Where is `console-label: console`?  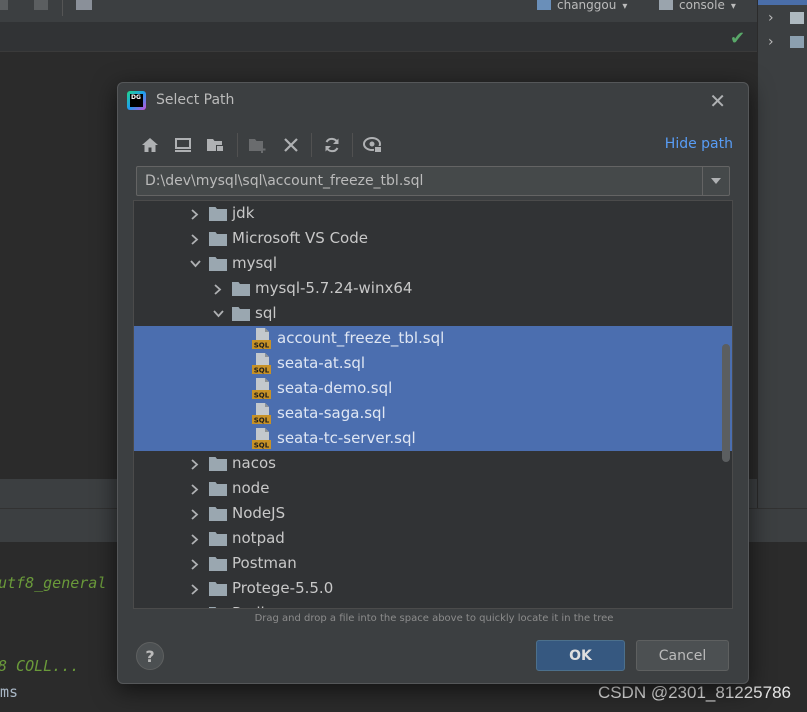 console-label: console is located at coordinates (702, 6).